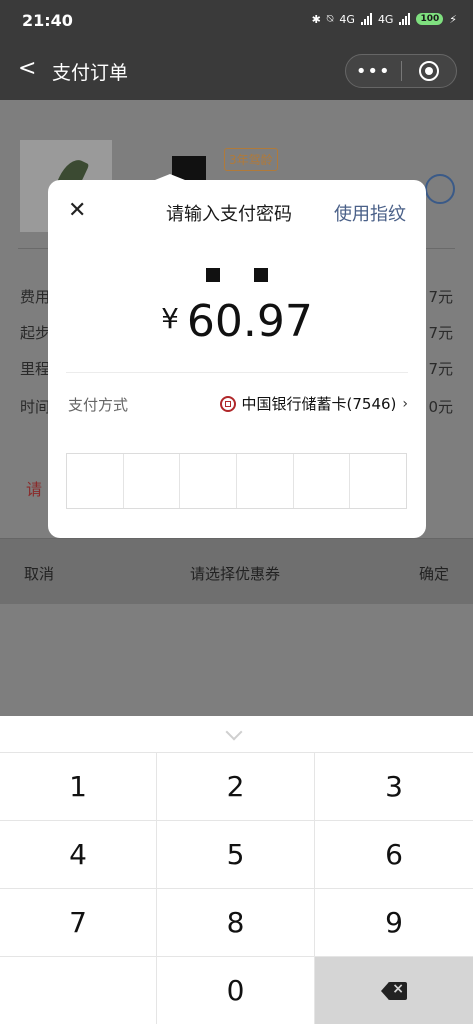 This screenshot has width=473, height=1024. What do you see at coordinates (78, 787) in the screenshot?
I see `key-1: 1` at bounding box center [78, 787].